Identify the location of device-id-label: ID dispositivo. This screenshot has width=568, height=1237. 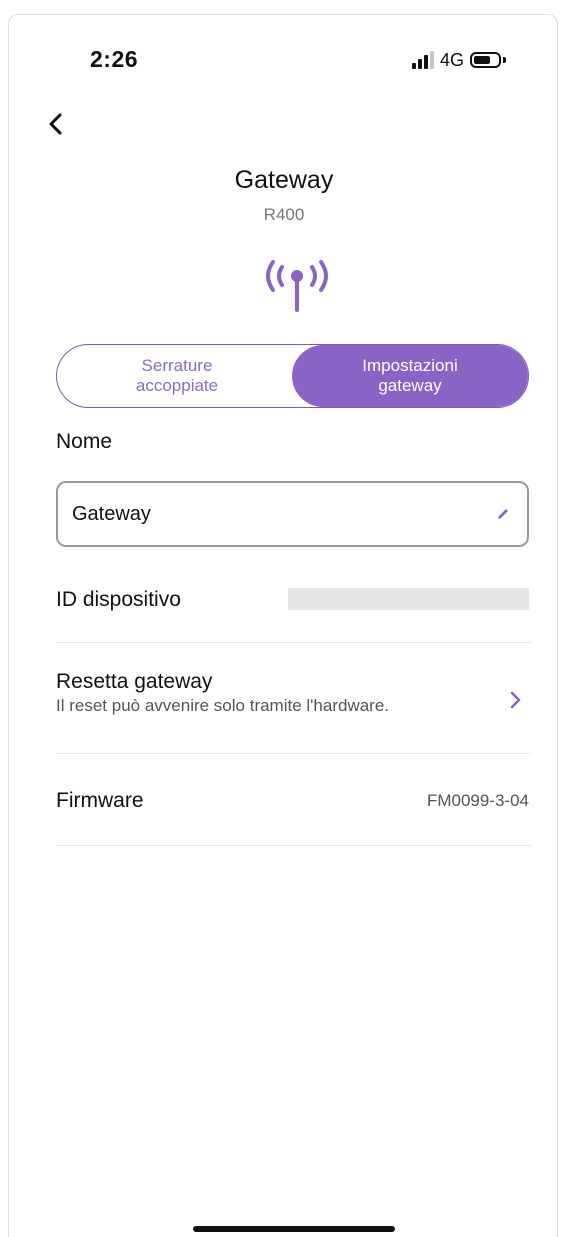
(118, 599).